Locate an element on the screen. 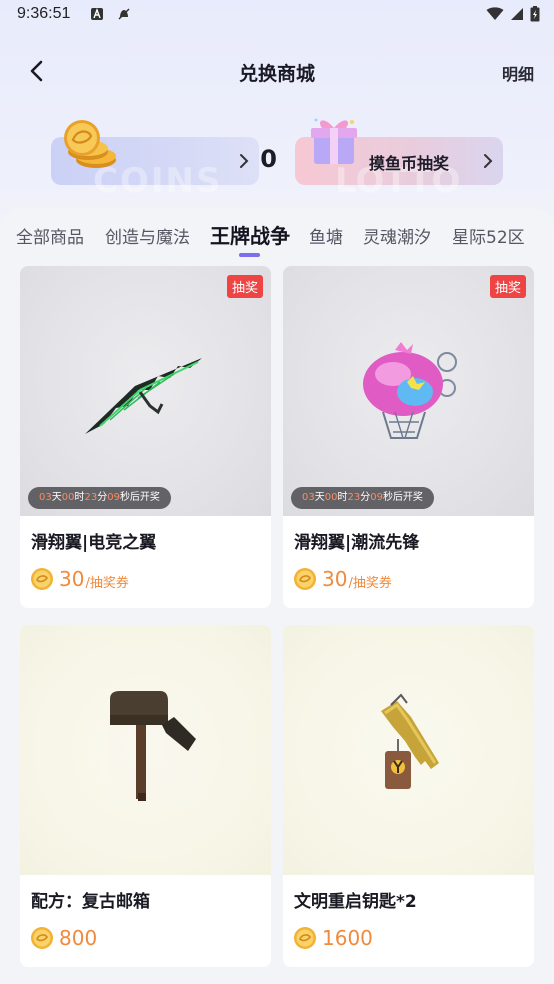 The width and height of the screenshot is (554, 984). coin-stack-icon is located at coordinates (90, 144).